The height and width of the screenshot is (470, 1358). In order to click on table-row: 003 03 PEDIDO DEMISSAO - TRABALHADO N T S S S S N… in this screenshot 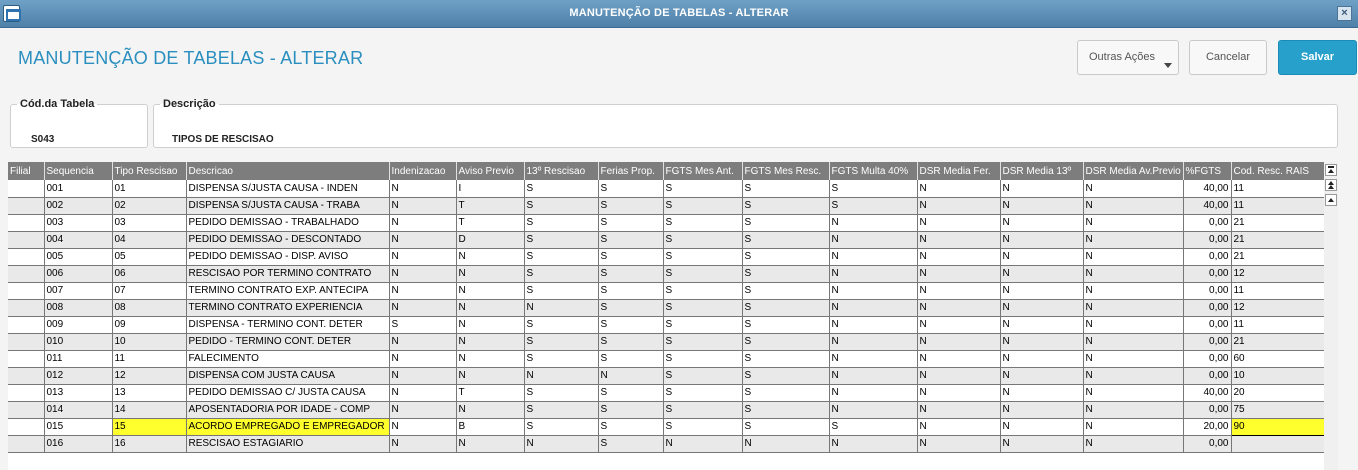, I will do `click(666, 223)`.